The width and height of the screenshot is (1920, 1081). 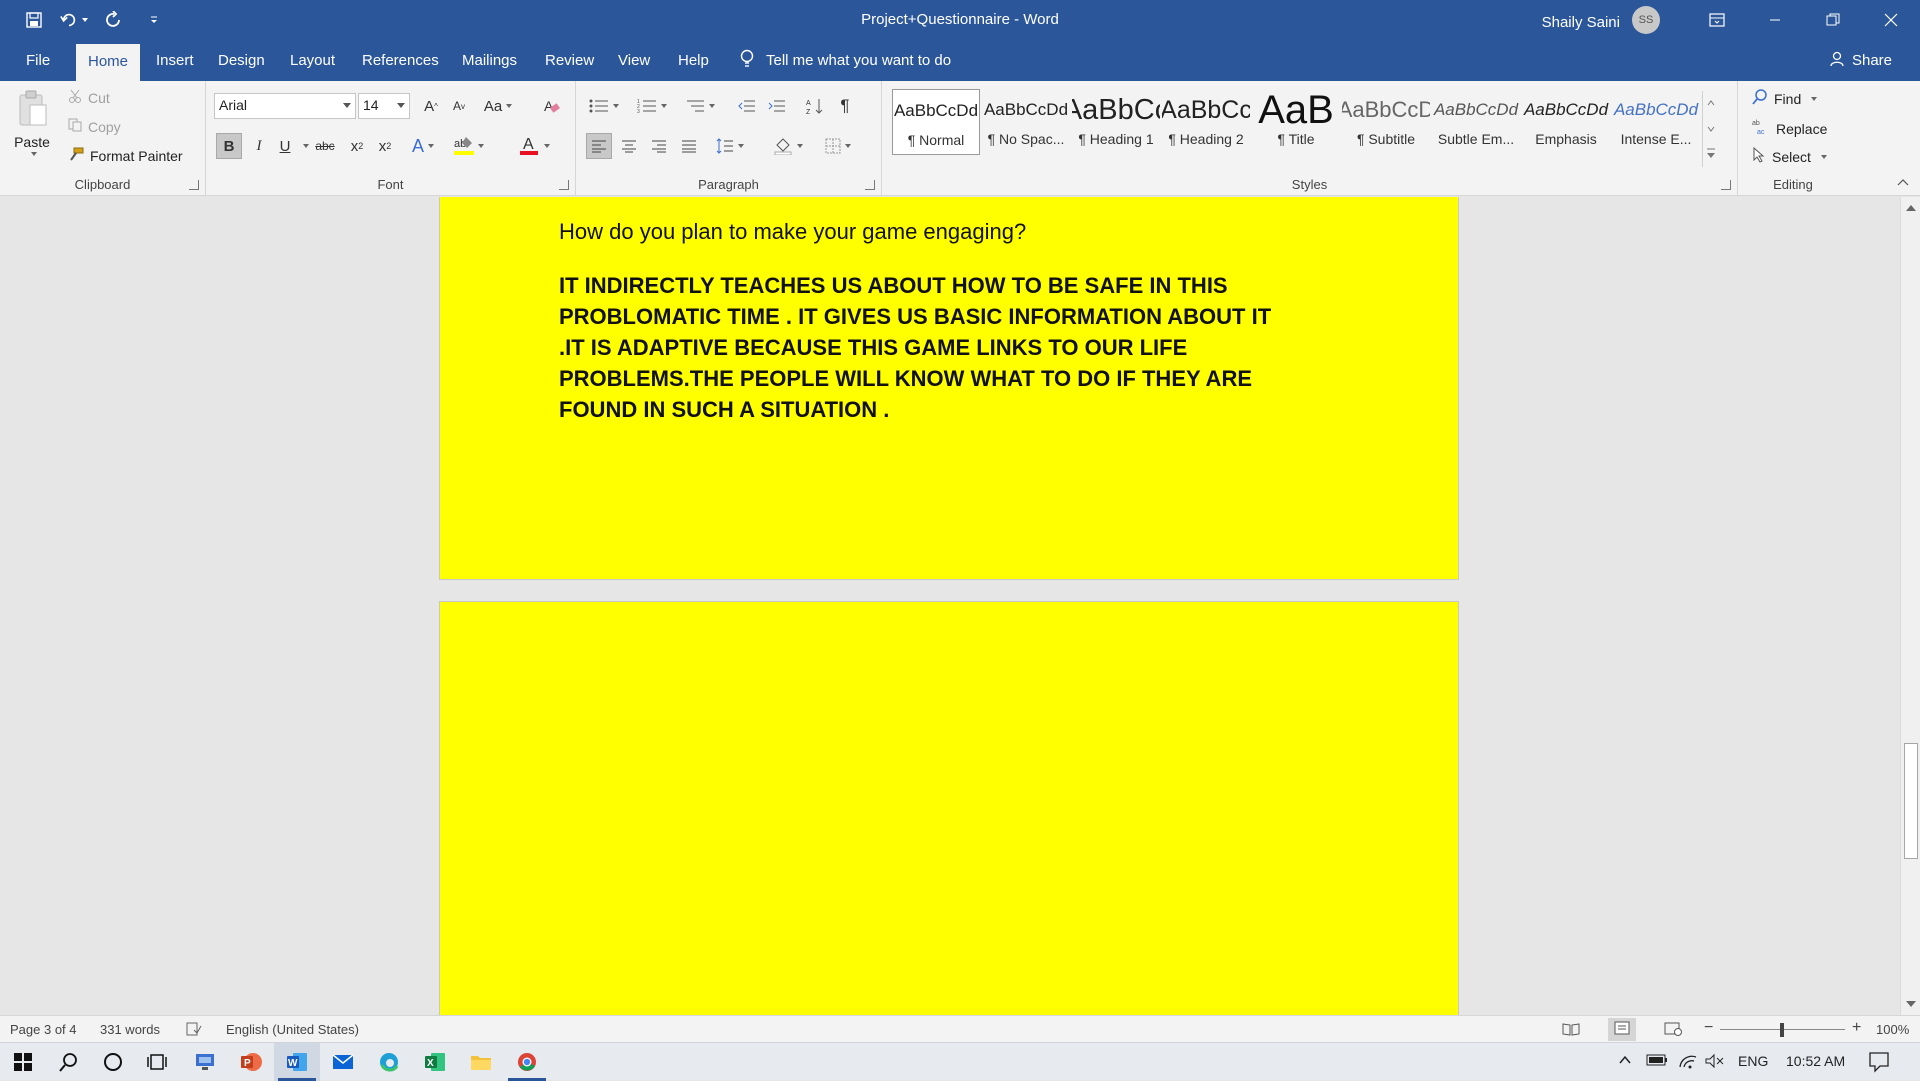 I want to click on paragraph-dialog-launcher, so click(x=870, y=185).